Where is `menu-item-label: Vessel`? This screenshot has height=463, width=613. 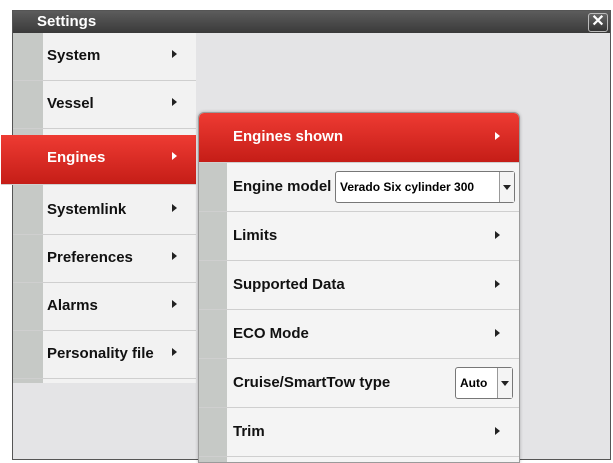 menu-item-label: Vessel is located at coordinates (70, 103).